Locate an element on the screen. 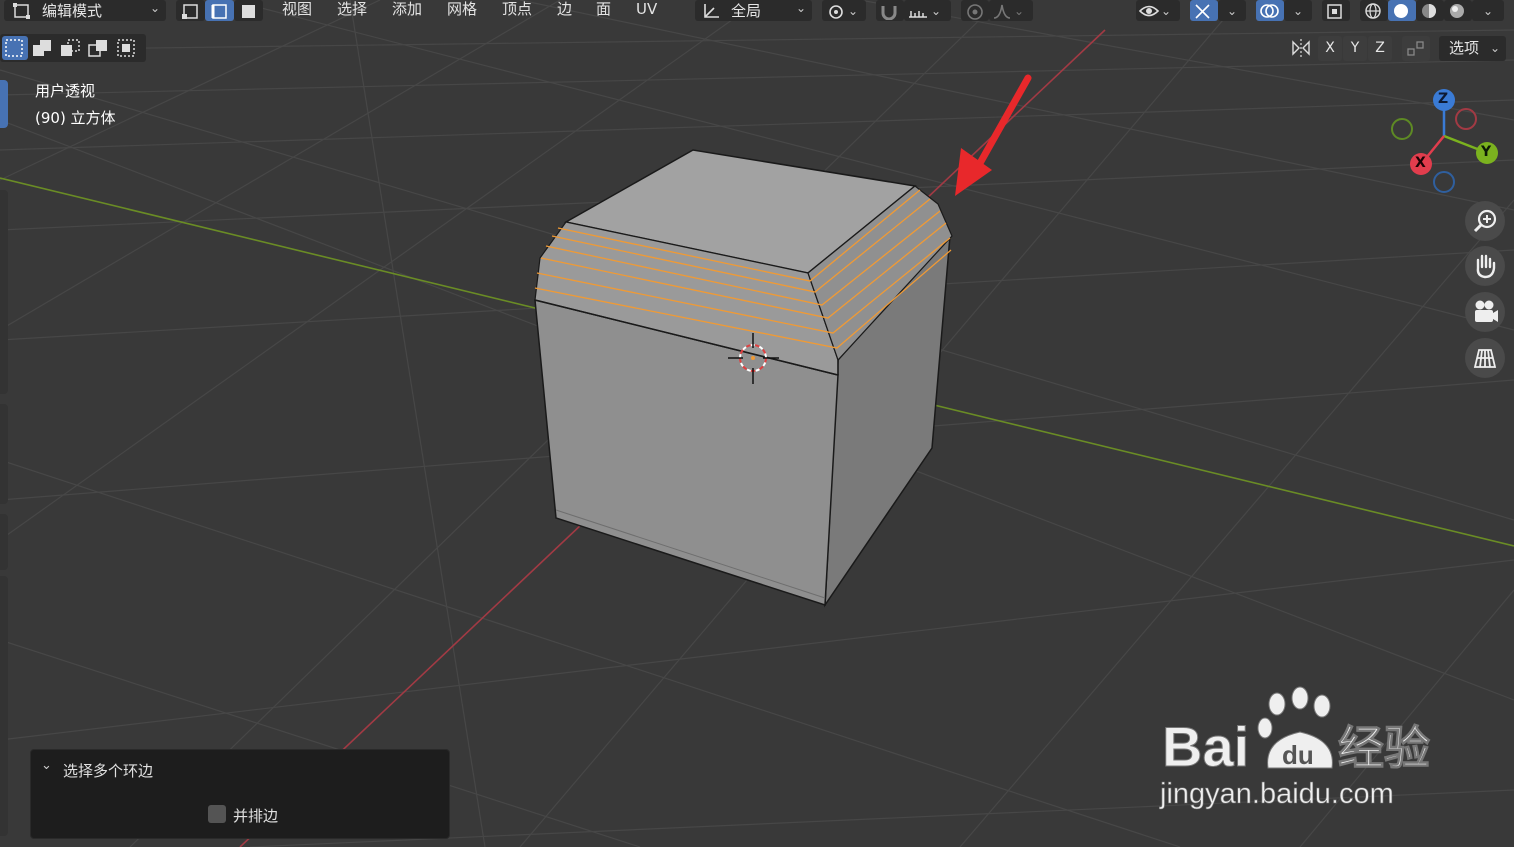 This screenshot has height=847, width=1514. material-sphere-icon is located at coordinates (1429, 10).